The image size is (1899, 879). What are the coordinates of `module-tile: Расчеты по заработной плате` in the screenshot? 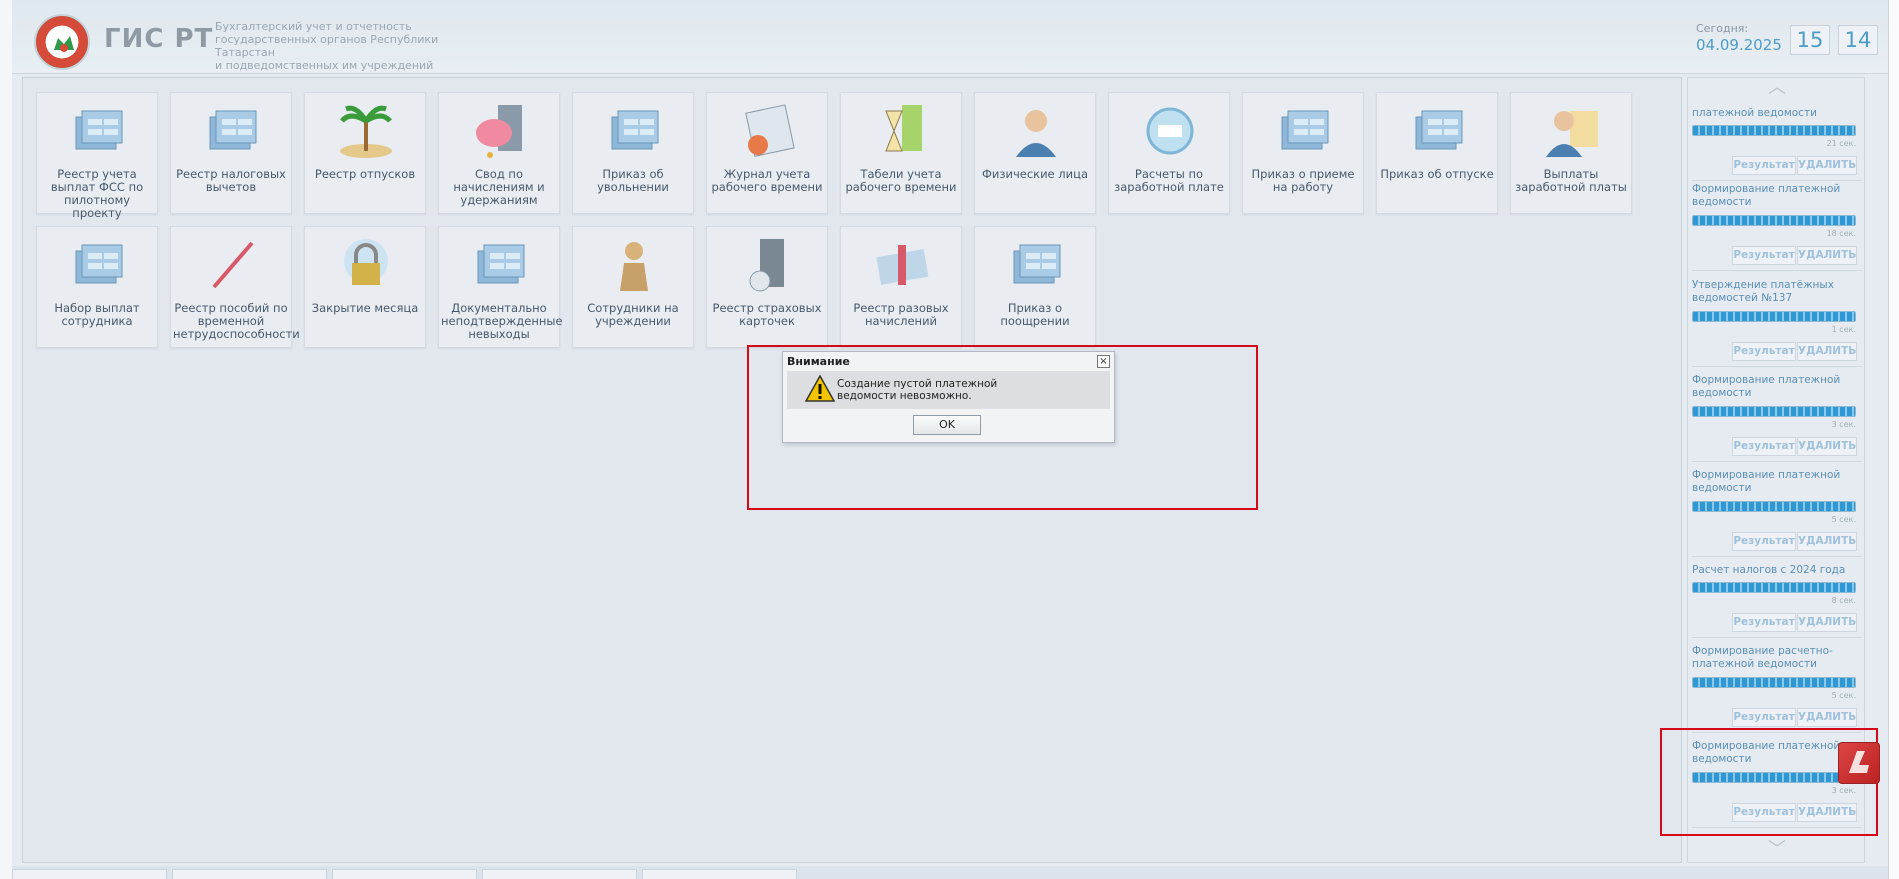 It's located at (1169, 153).